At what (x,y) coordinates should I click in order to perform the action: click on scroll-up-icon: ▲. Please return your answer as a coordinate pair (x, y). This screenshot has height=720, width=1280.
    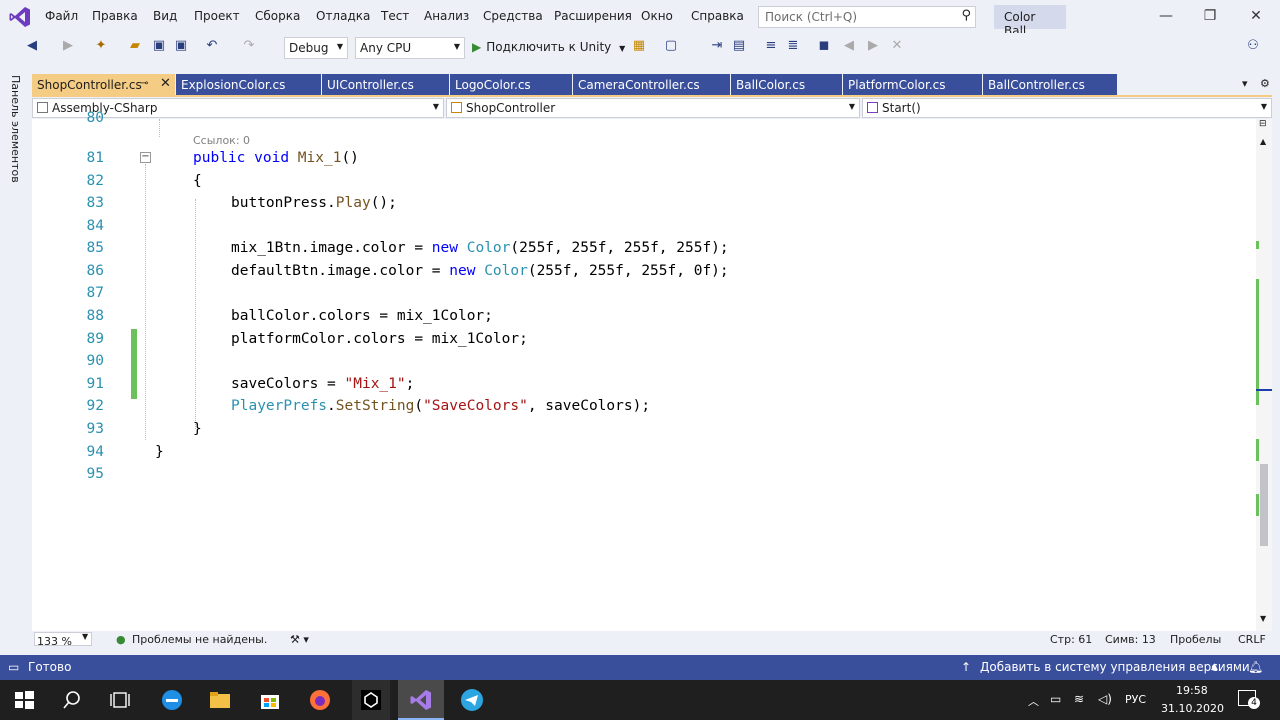
    Looking at the image, I should click on (1263, 141).